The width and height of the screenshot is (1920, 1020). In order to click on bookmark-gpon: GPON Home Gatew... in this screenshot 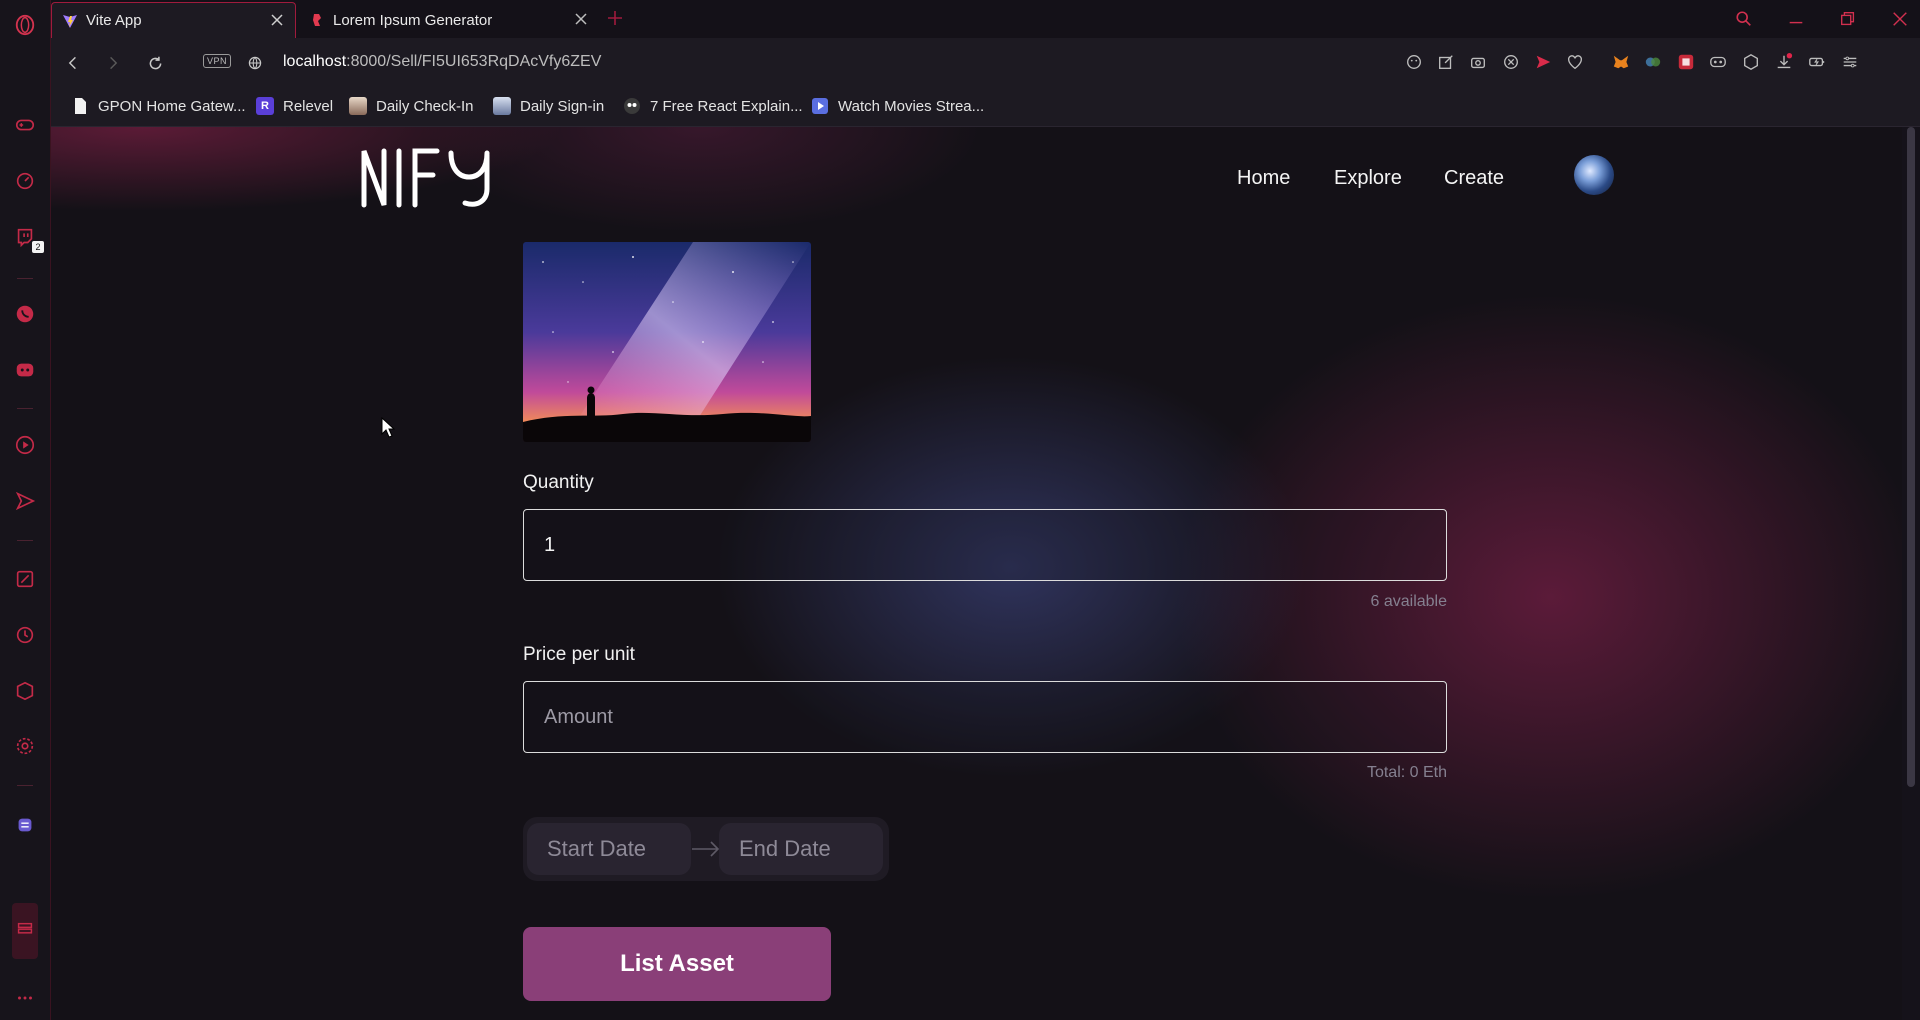, I will do `click(158, 106)`.